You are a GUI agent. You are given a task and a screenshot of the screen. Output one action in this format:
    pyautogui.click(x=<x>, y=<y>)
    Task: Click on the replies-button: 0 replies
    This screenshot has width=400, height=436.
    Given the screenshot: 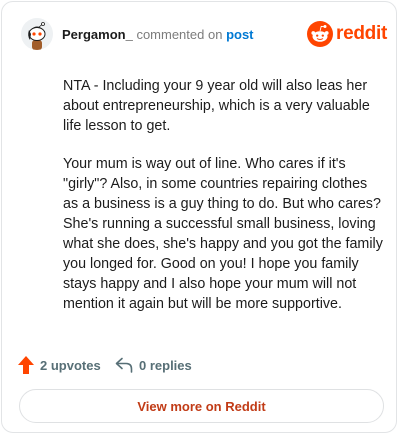 What is the action you would take?
    pyautogui.click(x=153, y=365)
    